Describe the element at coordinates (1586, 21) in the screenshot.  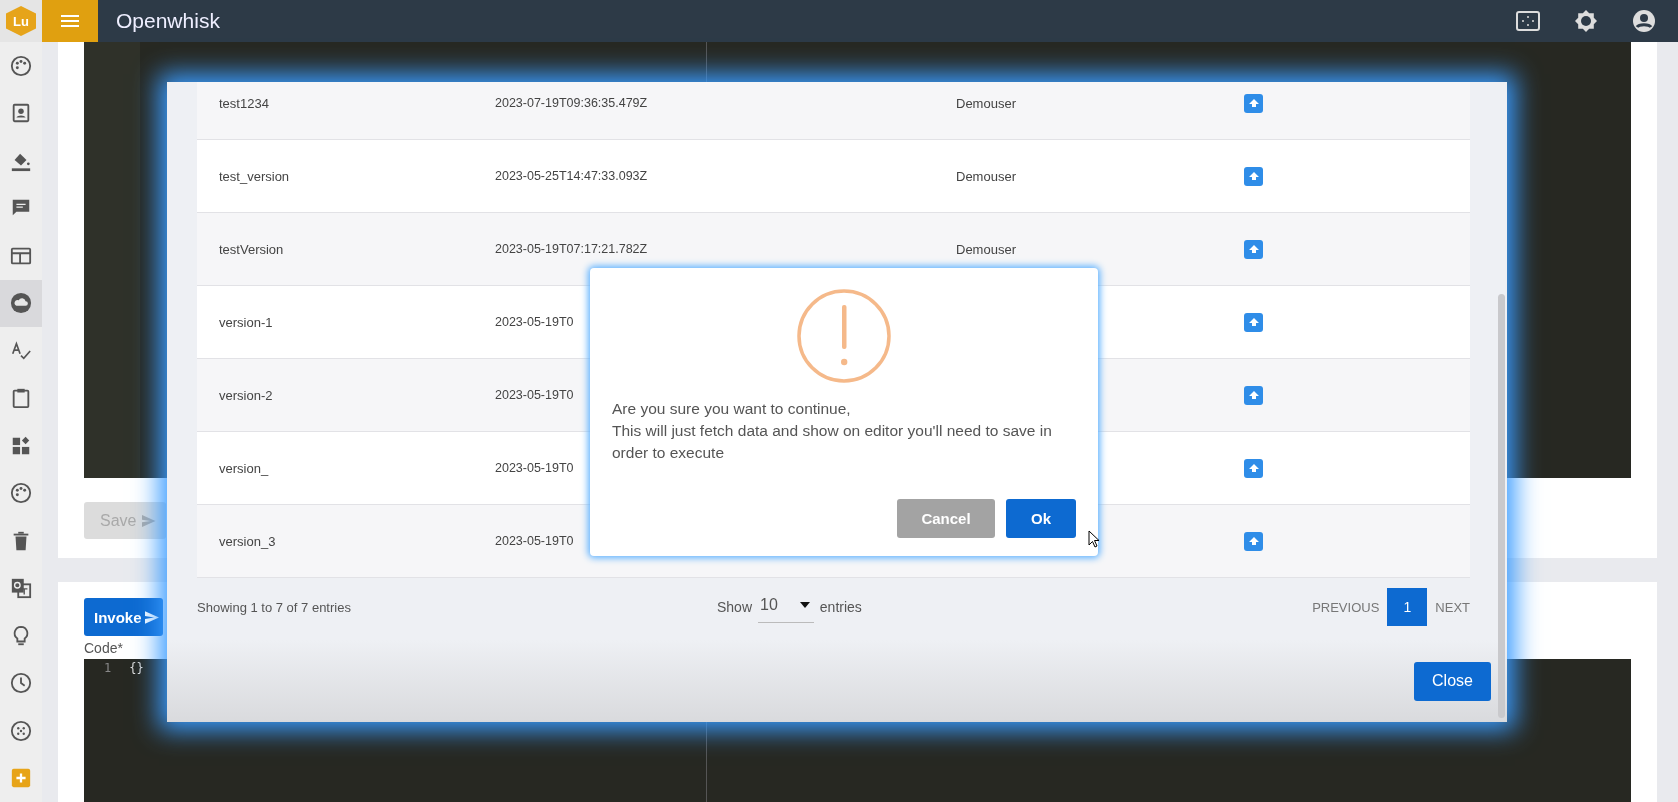
I see `brightness-icon` at that location.